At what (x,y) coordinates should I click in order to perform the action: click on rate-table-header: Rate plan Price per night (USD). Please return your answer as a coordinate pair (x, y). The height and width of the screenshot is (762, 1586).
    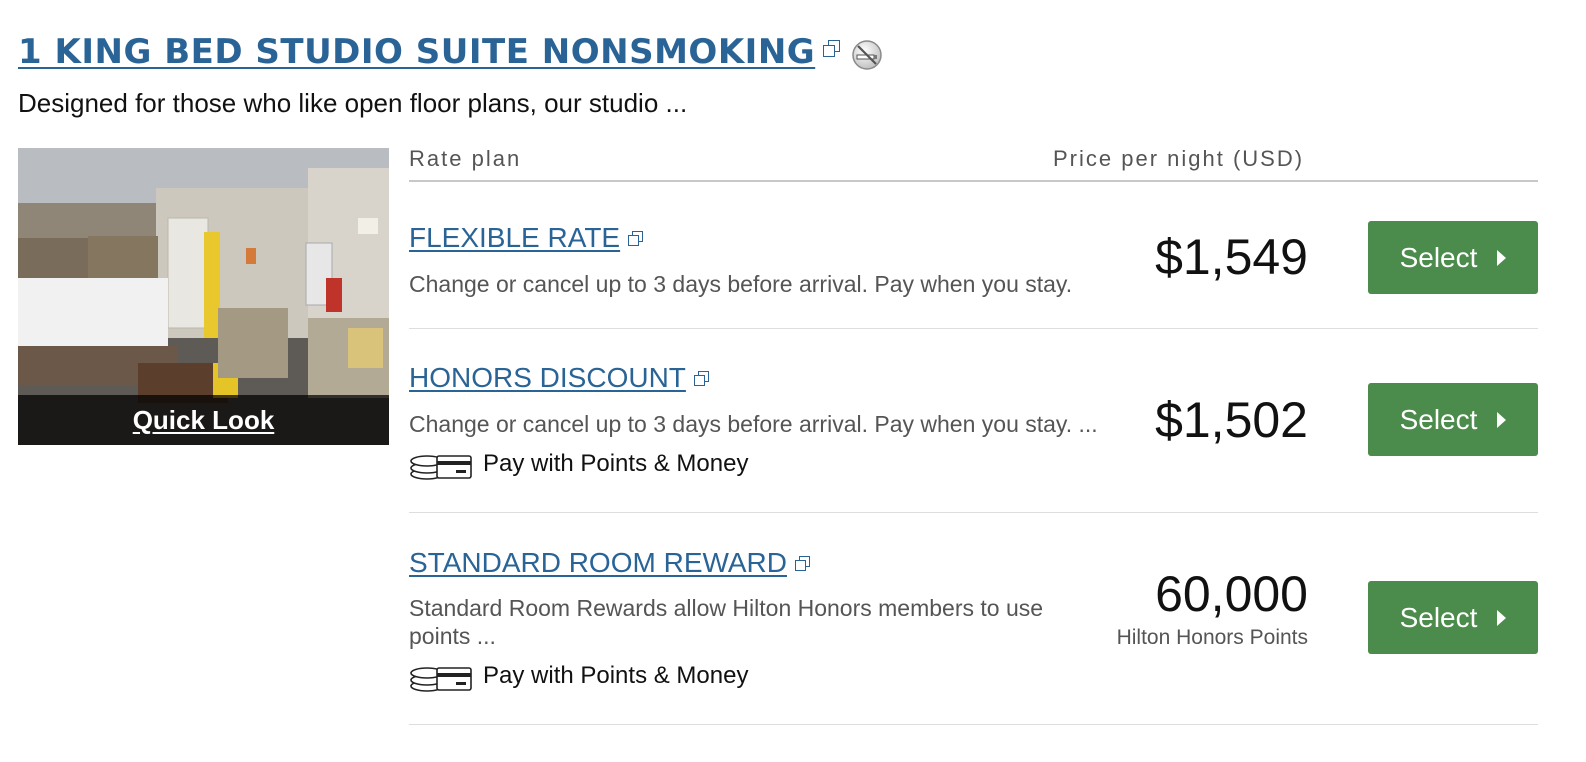
    Looking at the image, I should click on (973, 161).